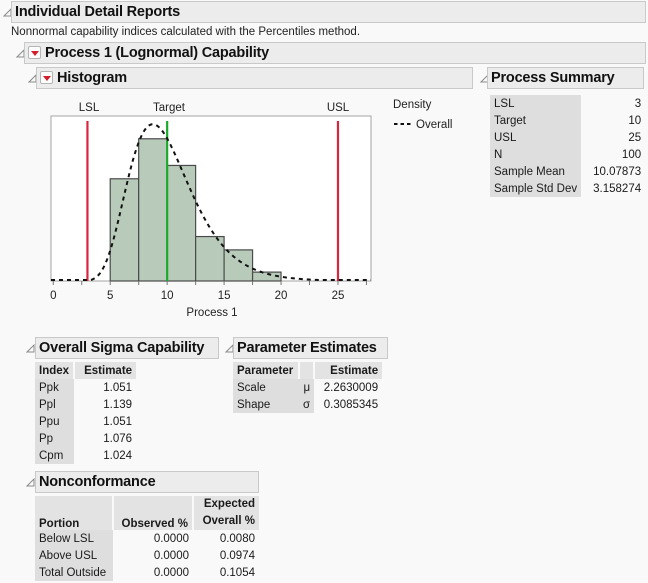 Image resolution: width=648 pixels, height=583 pixels. I want to click on process-summary-header: Process Summary, so click(565, 78).